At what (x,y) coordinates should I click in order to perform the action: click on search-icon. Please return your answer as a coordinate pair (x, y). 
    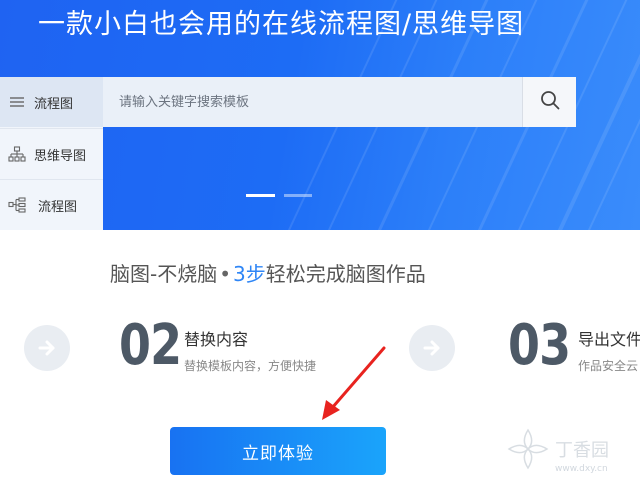
    Looking at the image, I should click on (550, 102).